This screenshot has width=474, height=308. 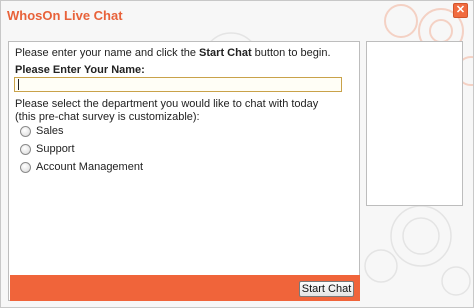 I want to click on department-option-account-management: Account Management, so click(x=81, y=167).